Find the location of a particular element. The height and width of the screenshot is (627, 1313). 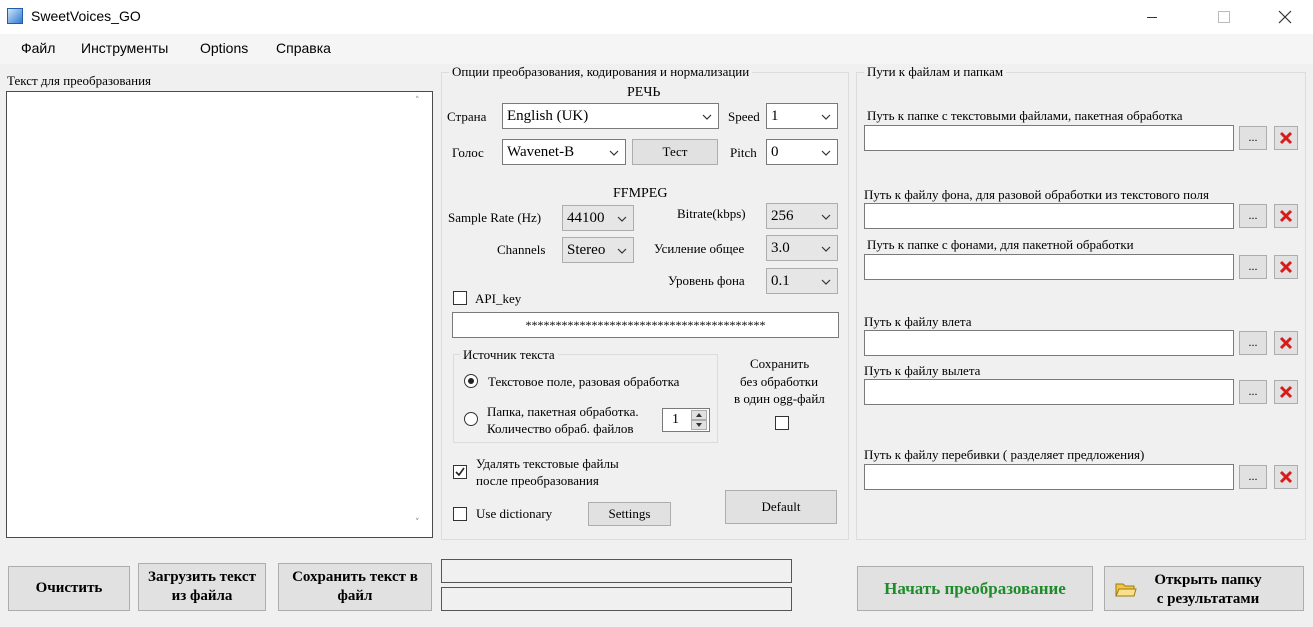

close-button is located at coordinates (1285, 17).